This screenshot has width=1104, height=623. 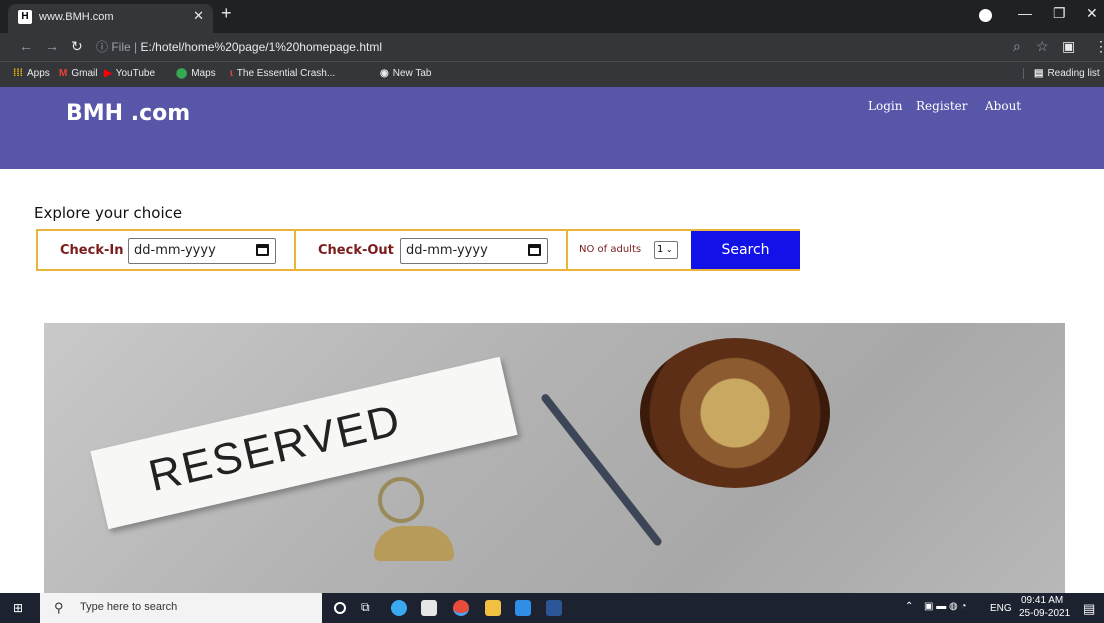 What do you see at coordinates (429, 608) in the screenshot?
I see `store-icon` at bounding box center [429, 608].